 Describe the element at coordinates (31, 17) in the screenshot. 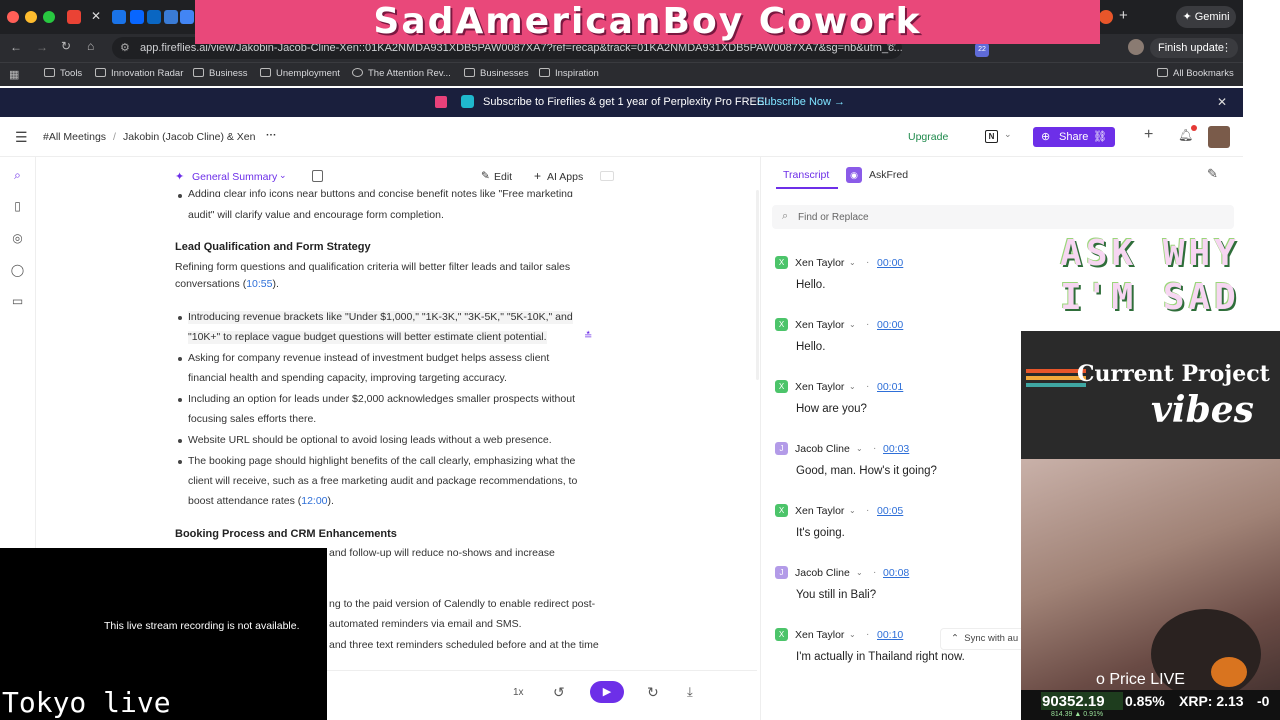

I see `minimize-window-icon` at that location.